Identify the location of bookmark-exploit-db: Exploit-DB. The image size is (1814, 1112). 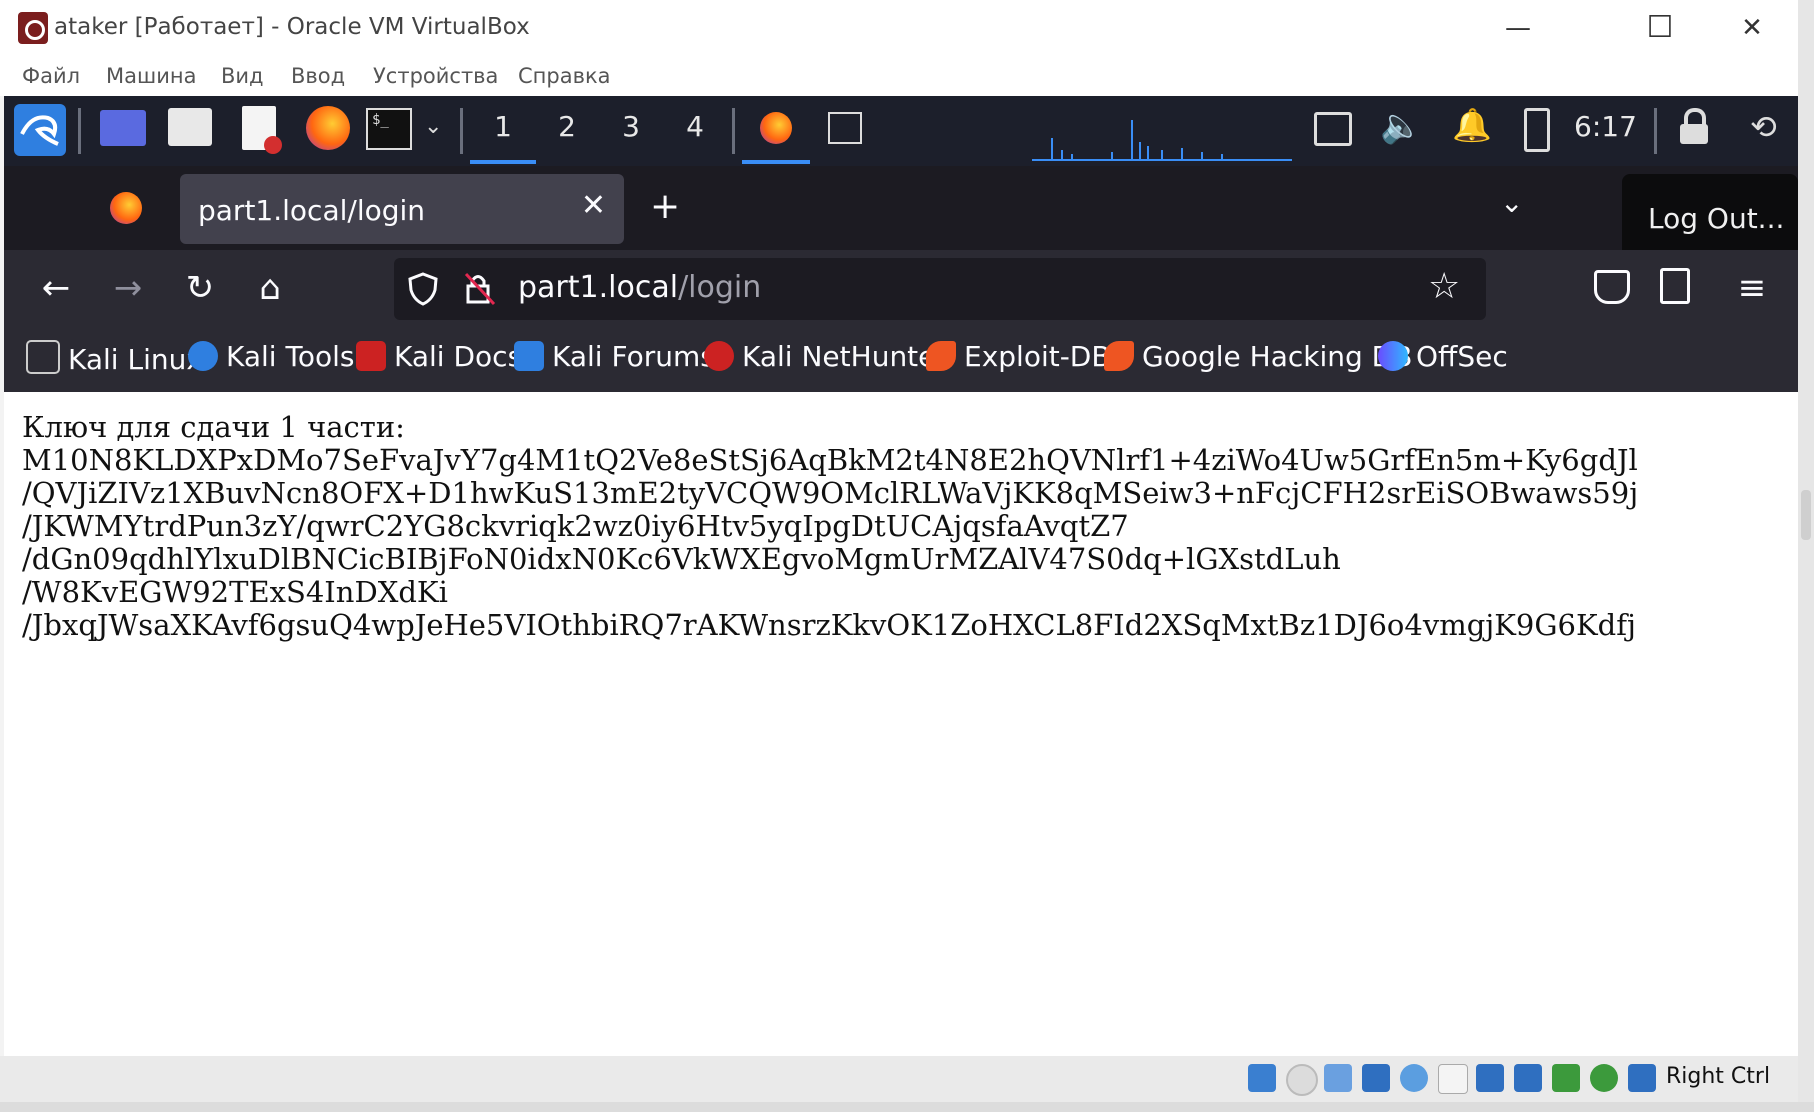
(1018, 356).